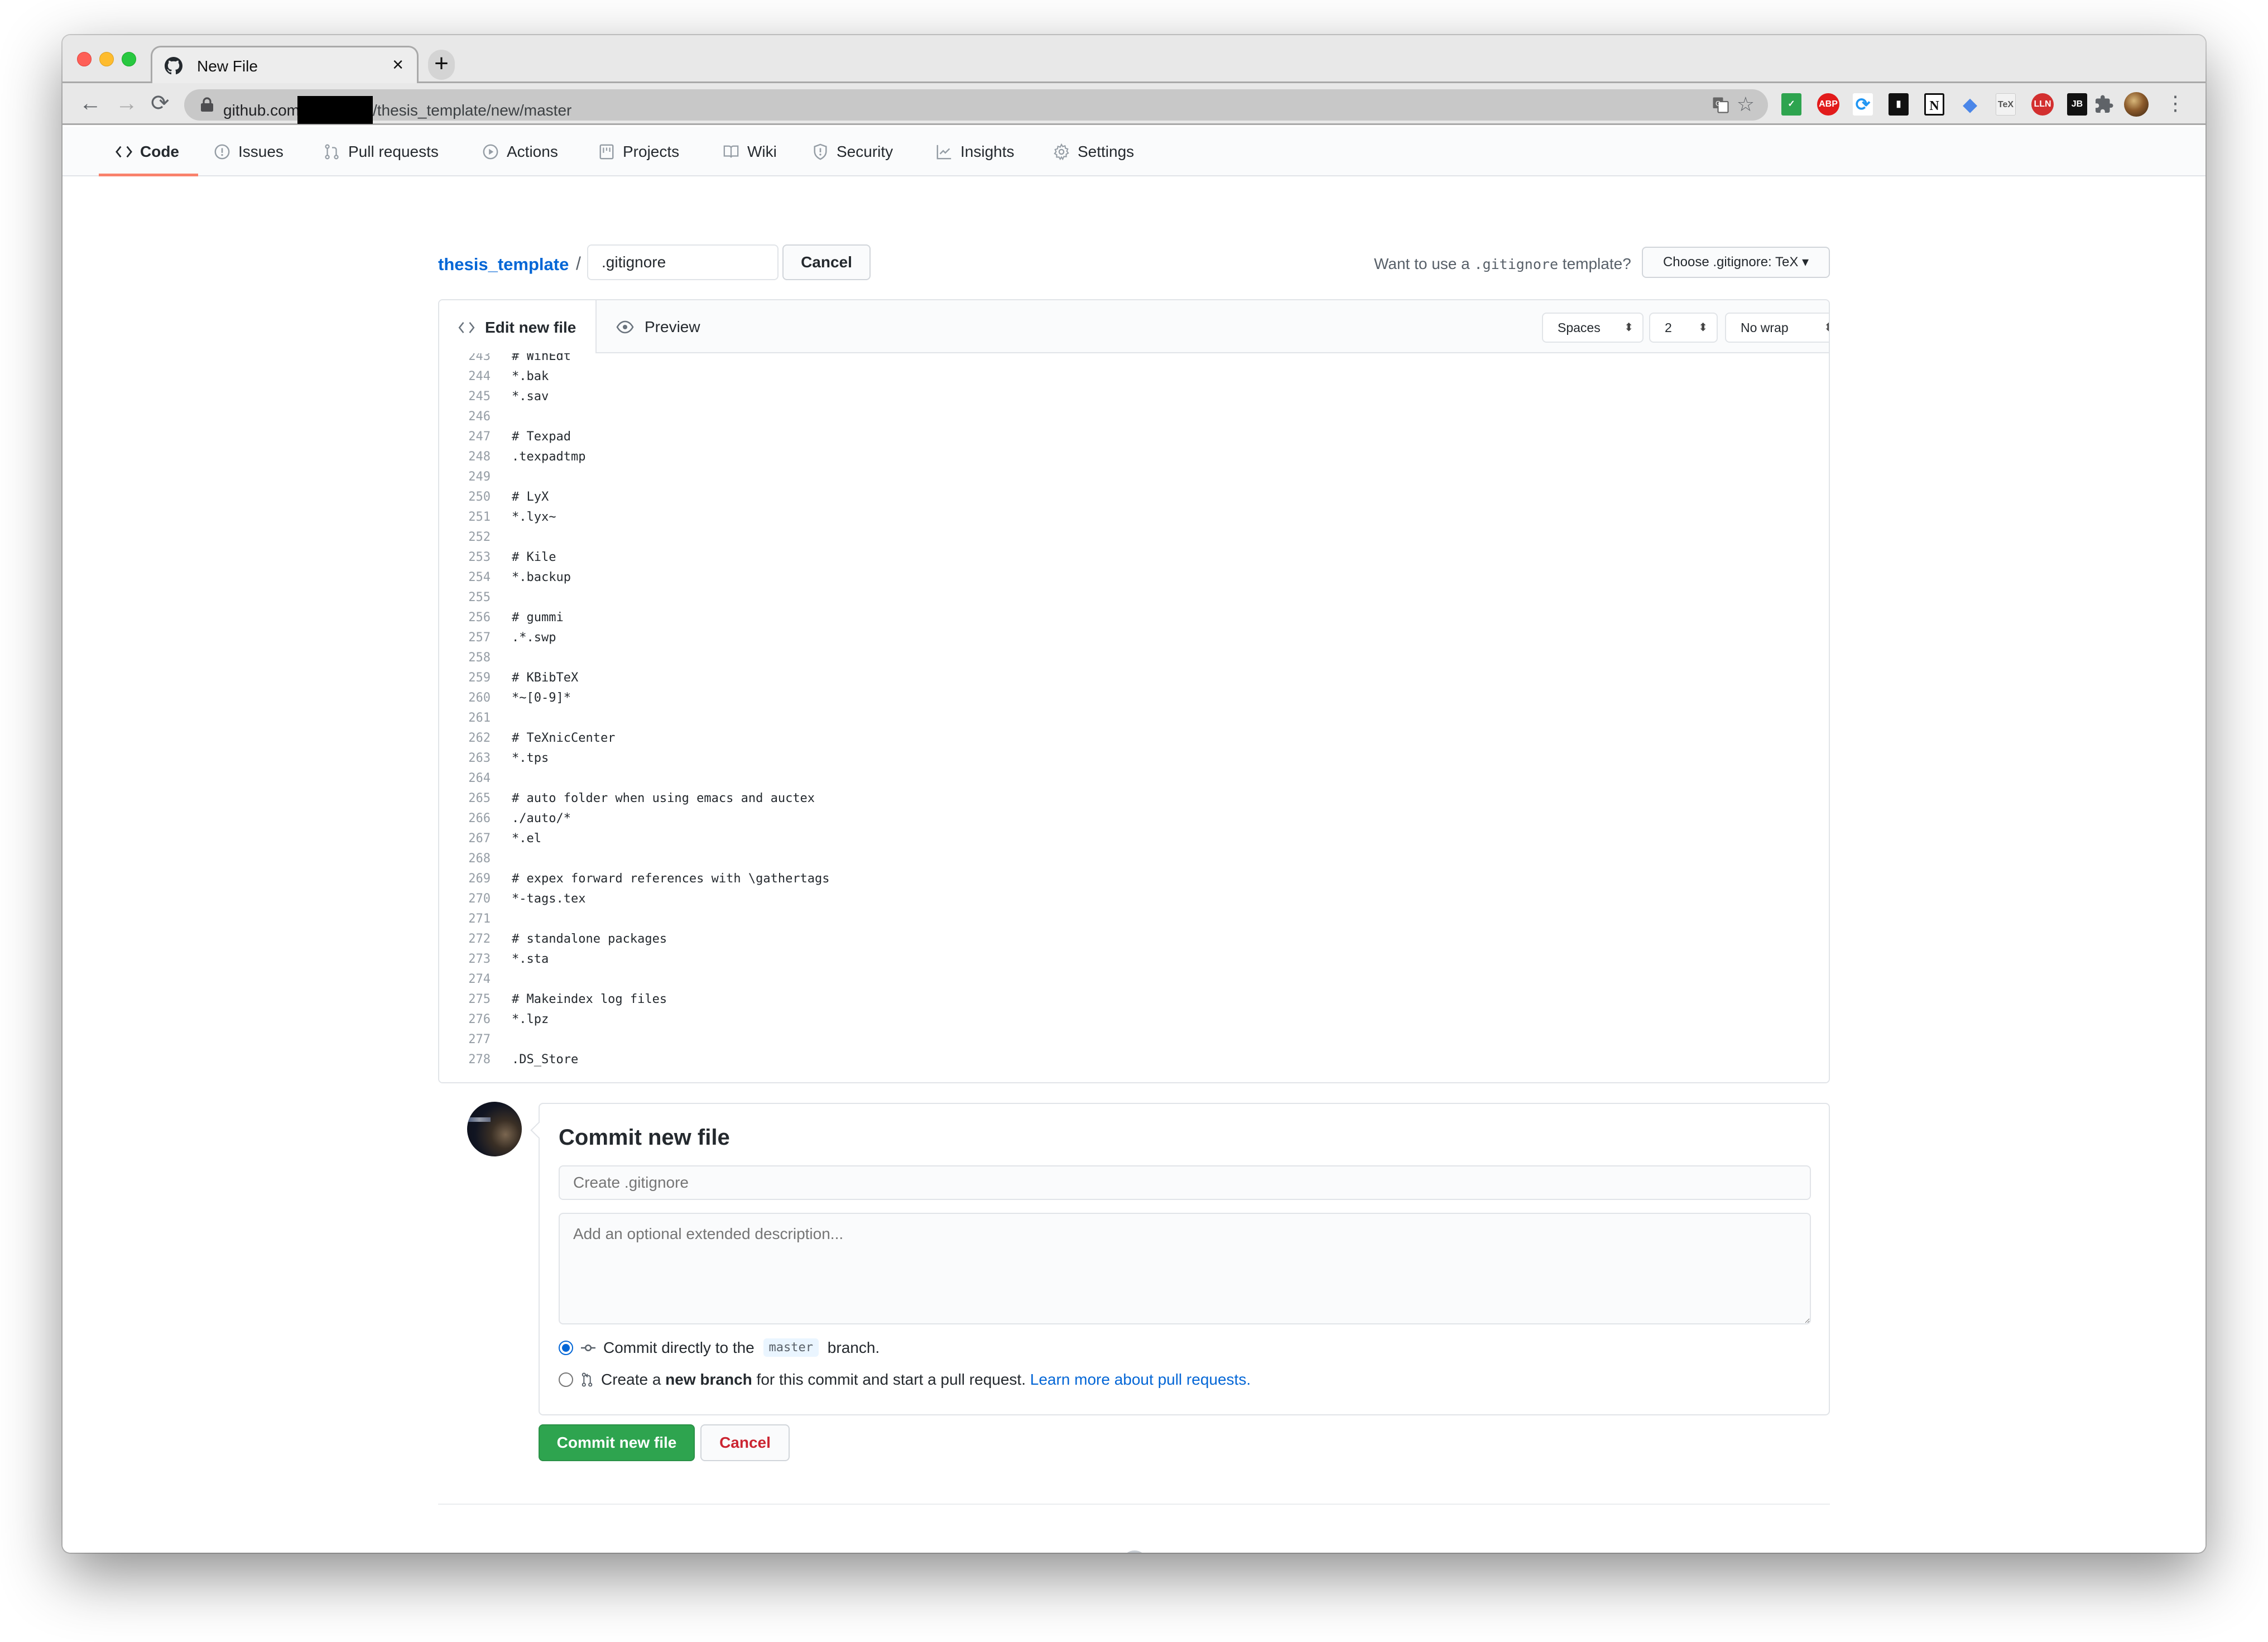 Image resolution: width=2268 pixels, height=1642 pixels. Describe the element at coordinates (1134, 819) in the screenshot. I see `code-line: 266 ./auto/*` at that location.